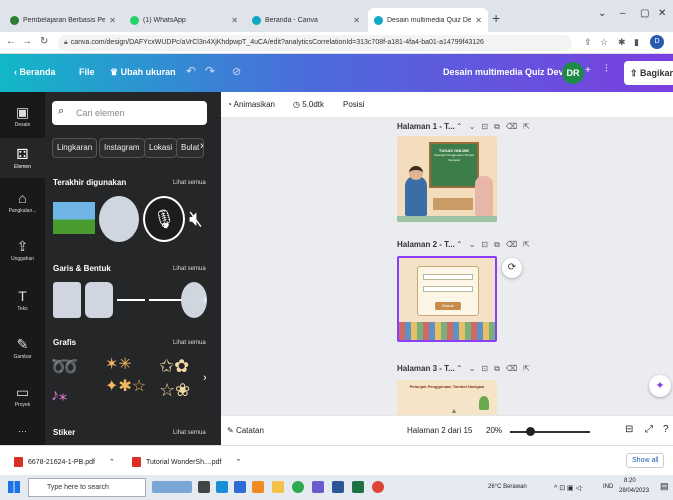 Image resolution: width=673 pixels, height=500 pixels. I want to click on zoom-slider-handle, so click(530, 431).